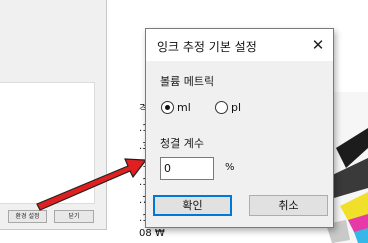  What do you see at coordinates (236, 107) in the screenshot?
I see `radio-pl-label: pl` at bounding box center [236, 107].